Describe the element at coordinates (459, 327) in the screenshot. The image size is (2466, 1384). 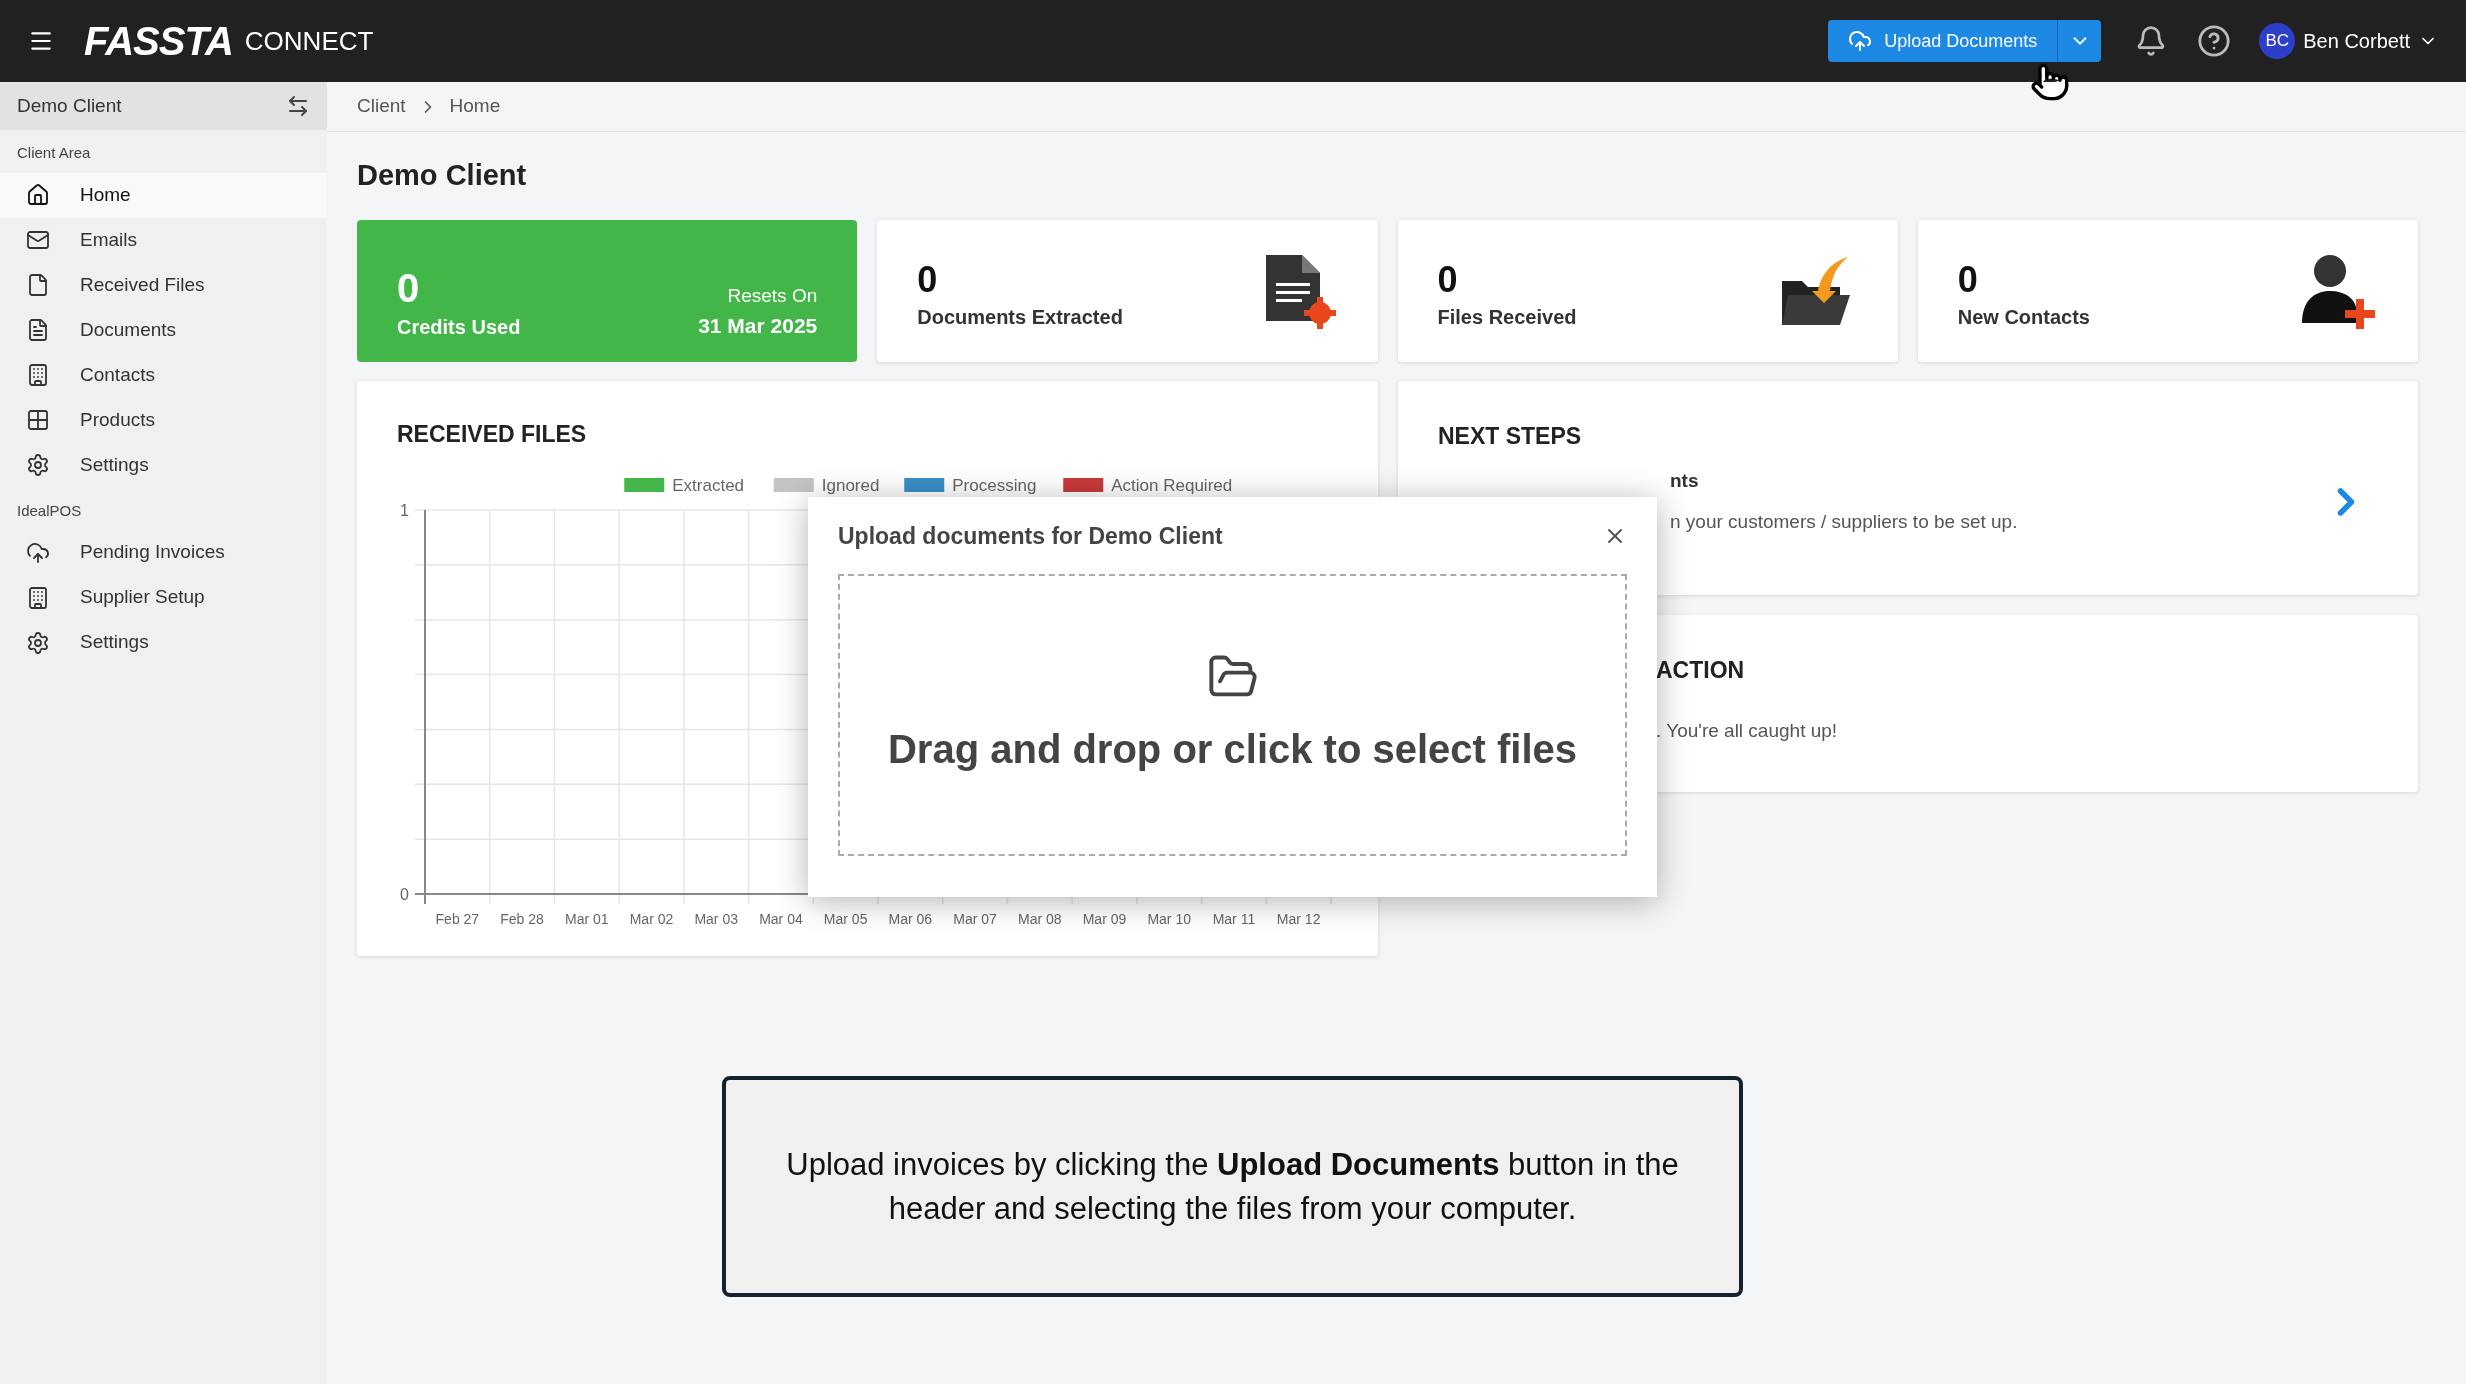
I see `credits-label: Credits Used` at that location.